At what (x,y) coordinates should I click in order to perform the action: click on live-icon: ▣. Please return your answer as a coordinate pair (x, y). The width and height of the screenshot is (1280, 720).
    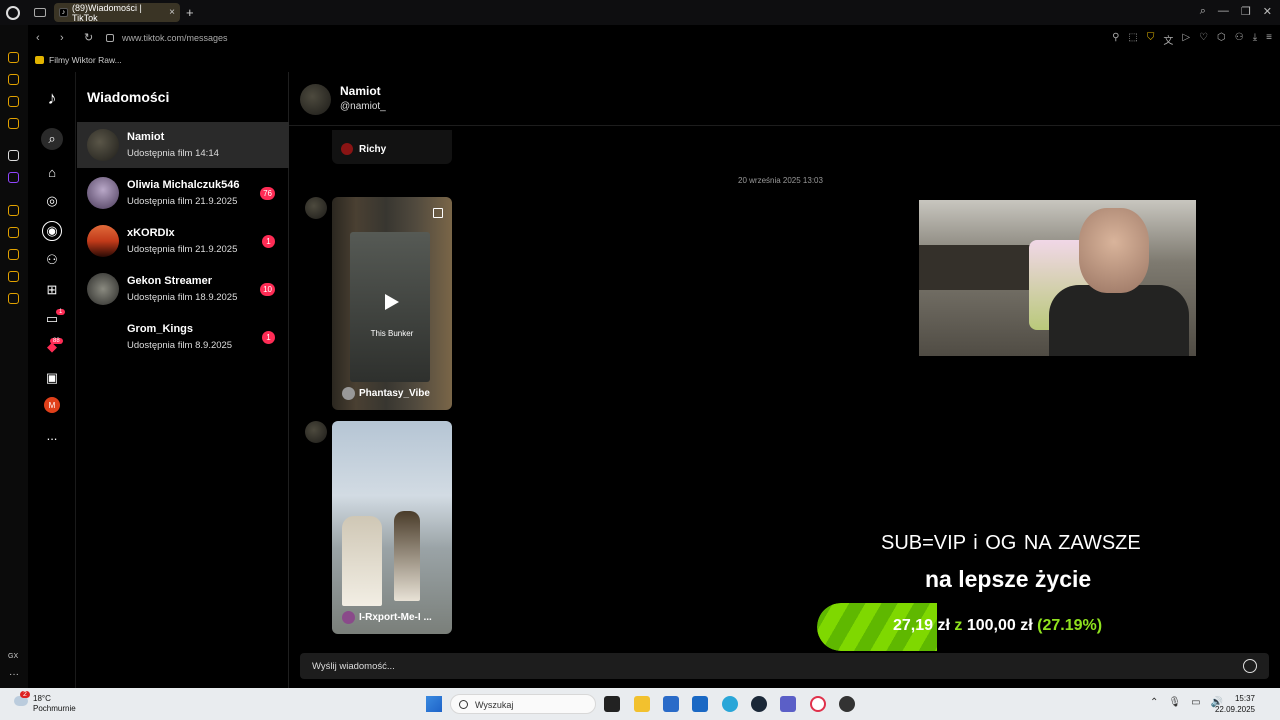
    Looking at the image, I should click on (52, 378).